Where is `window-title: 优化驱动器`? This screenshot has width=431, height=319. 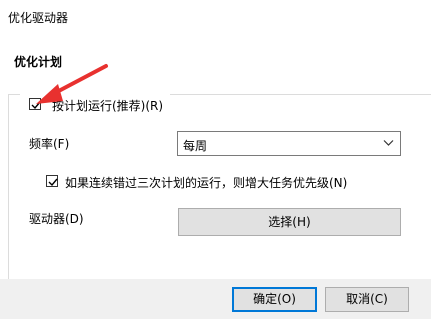
window-title: 优化驱动器 is located at coordinates (38, 18).